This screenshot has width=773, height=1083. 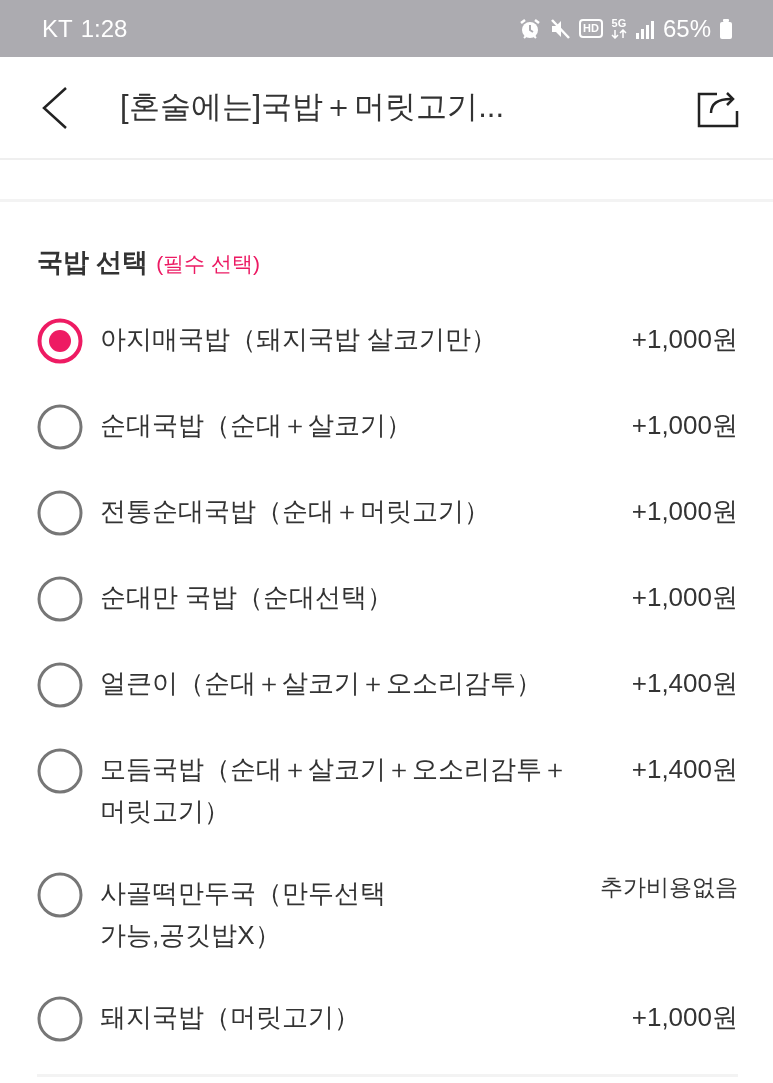 What do you see at coordinates (387, 1019) in the screenshot?
I see `option-row: 돼지국밥（머릿고기） +1,000원` at bounding box center [387, 1019].